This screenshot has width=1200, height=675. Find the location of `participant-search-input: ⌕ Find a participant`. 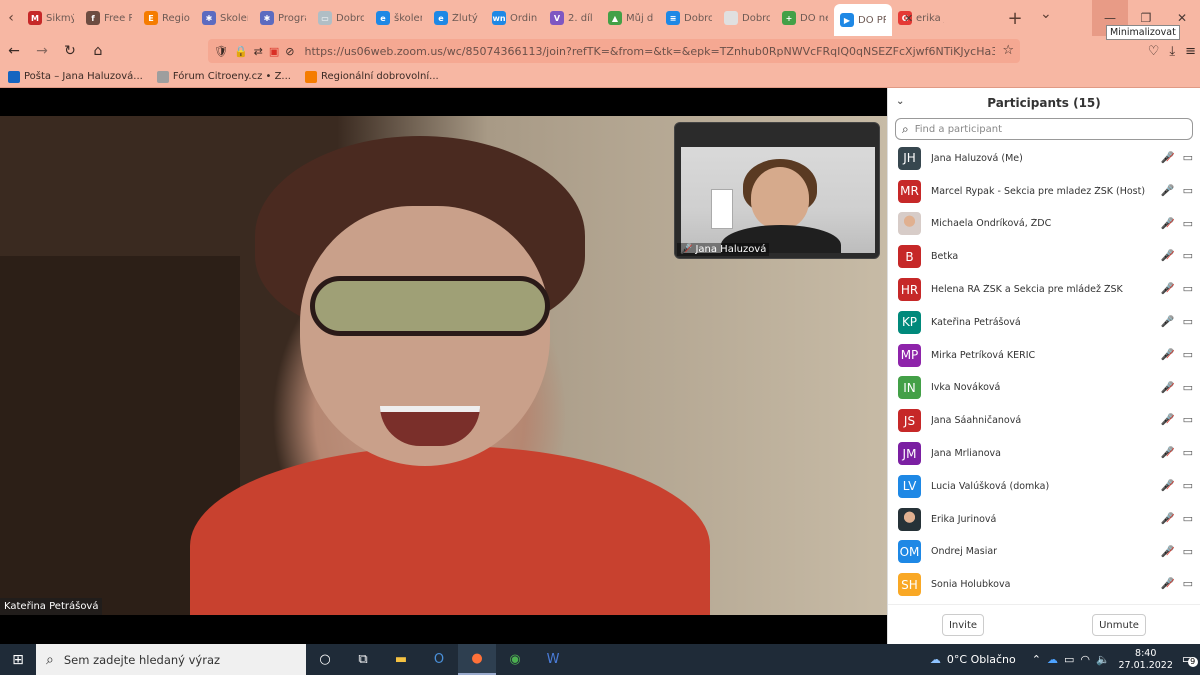

participant-search-input: ⌕ Find a participant is located at coordinates (1044, 129).